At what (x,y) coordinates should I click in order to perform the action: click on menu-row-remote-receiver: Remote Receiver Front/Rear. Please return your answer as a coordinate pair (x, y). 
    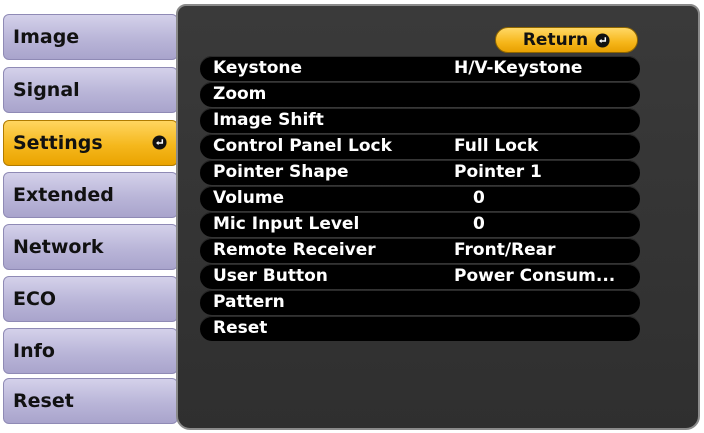
    Looking at the image, I should click on (420, 250).